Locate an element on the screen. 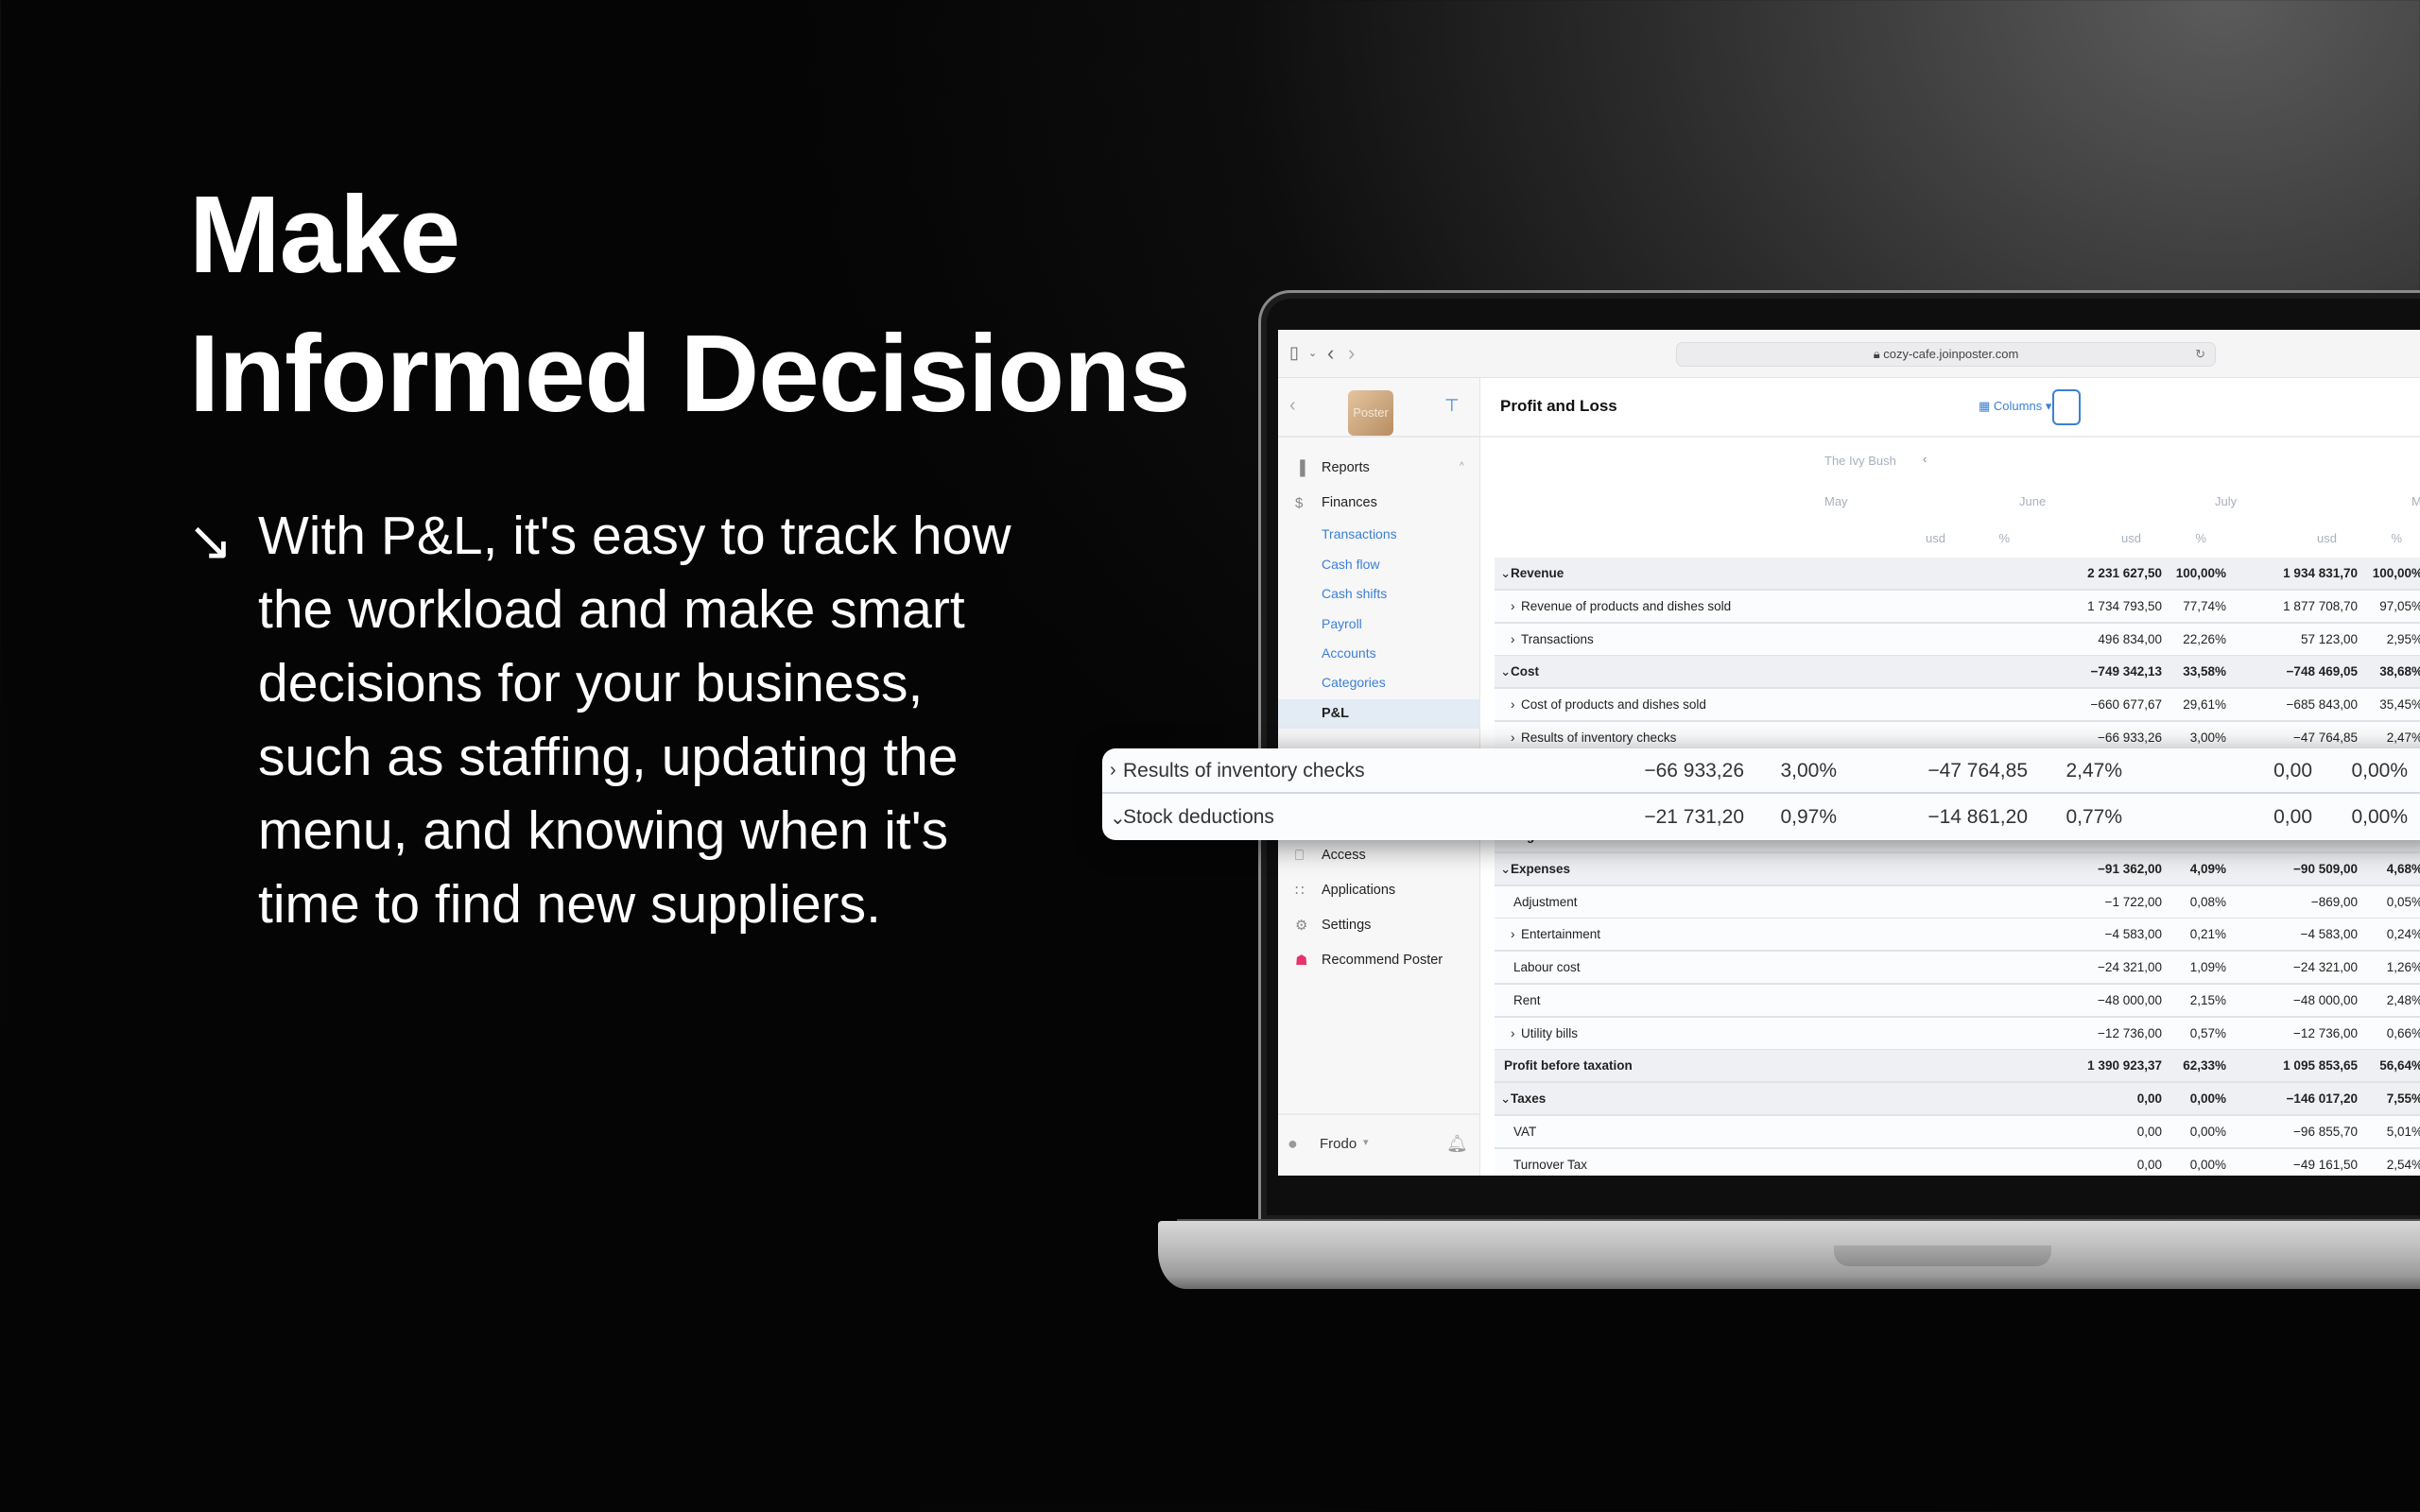 The height and width of the screenshot is (1512, 2420). row-value: 7,55% is located at coordinates (2403, 1098).